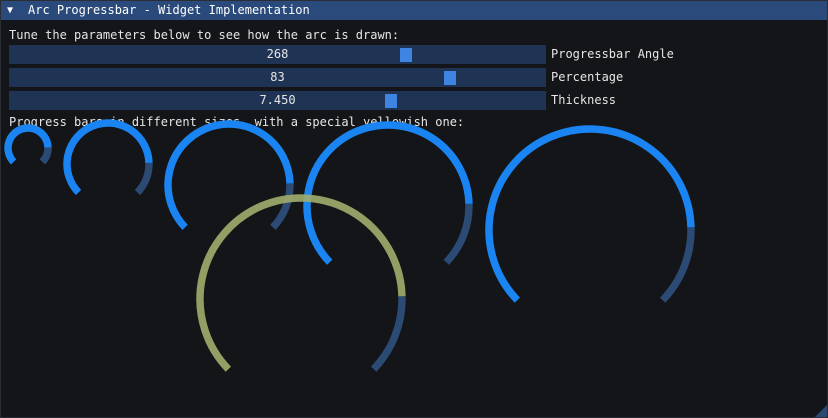 Image resolution: width=828 pixels, height=418 pixels. I want to click on arc-progress-yellowish, so click(301, 283).